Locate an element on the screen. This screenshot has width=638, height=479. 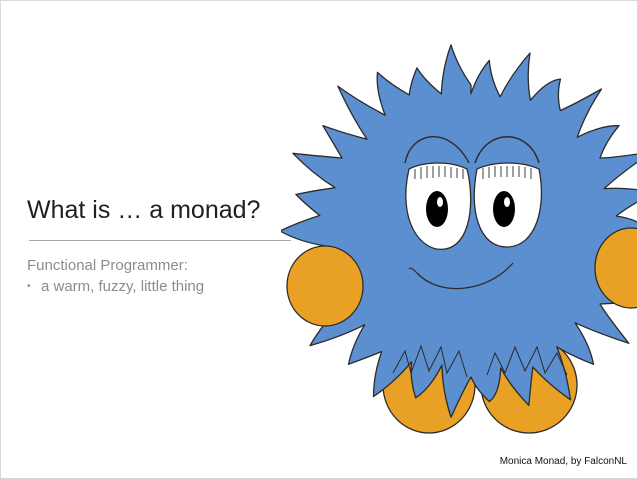
bullet-text: a warm, fuzzy, little thing is located at coordinates (123, 286).